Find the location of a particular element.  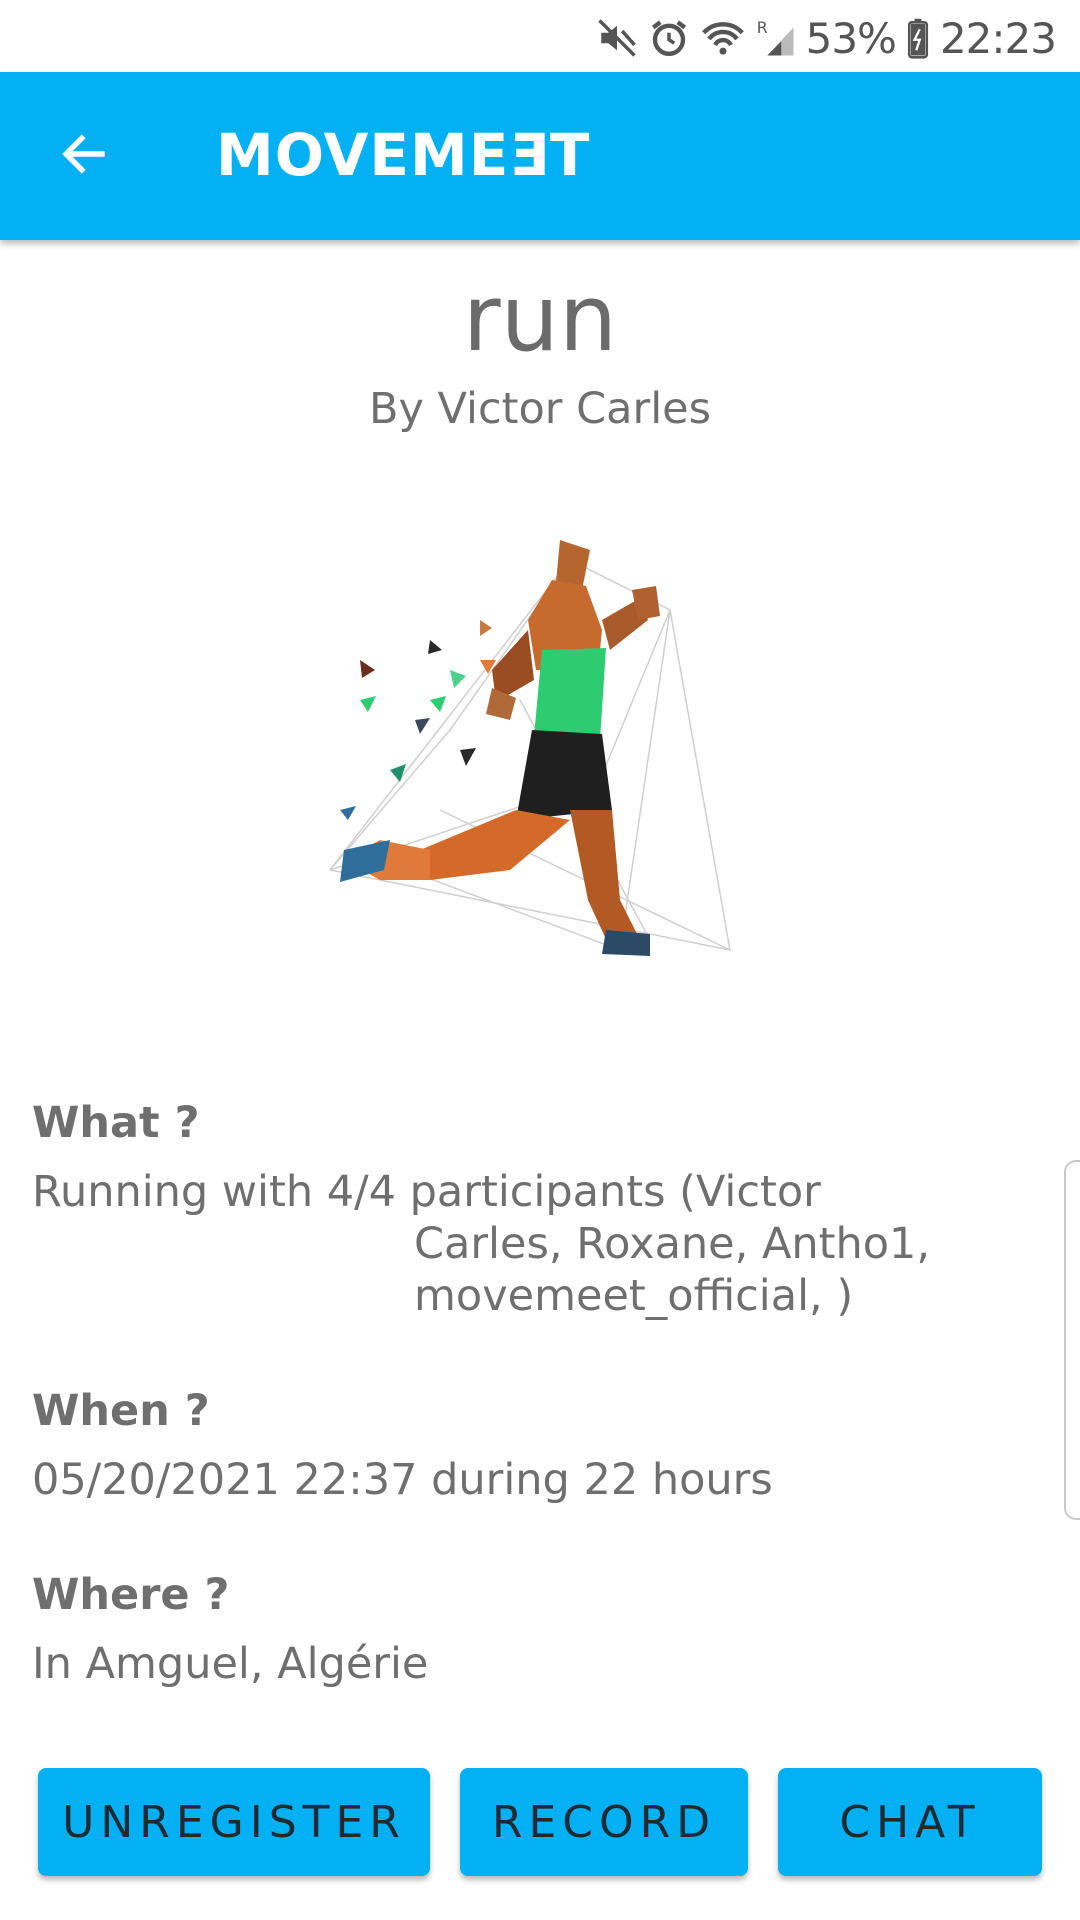

event-author: By Victor Carles is located at coordinates (540, 409).